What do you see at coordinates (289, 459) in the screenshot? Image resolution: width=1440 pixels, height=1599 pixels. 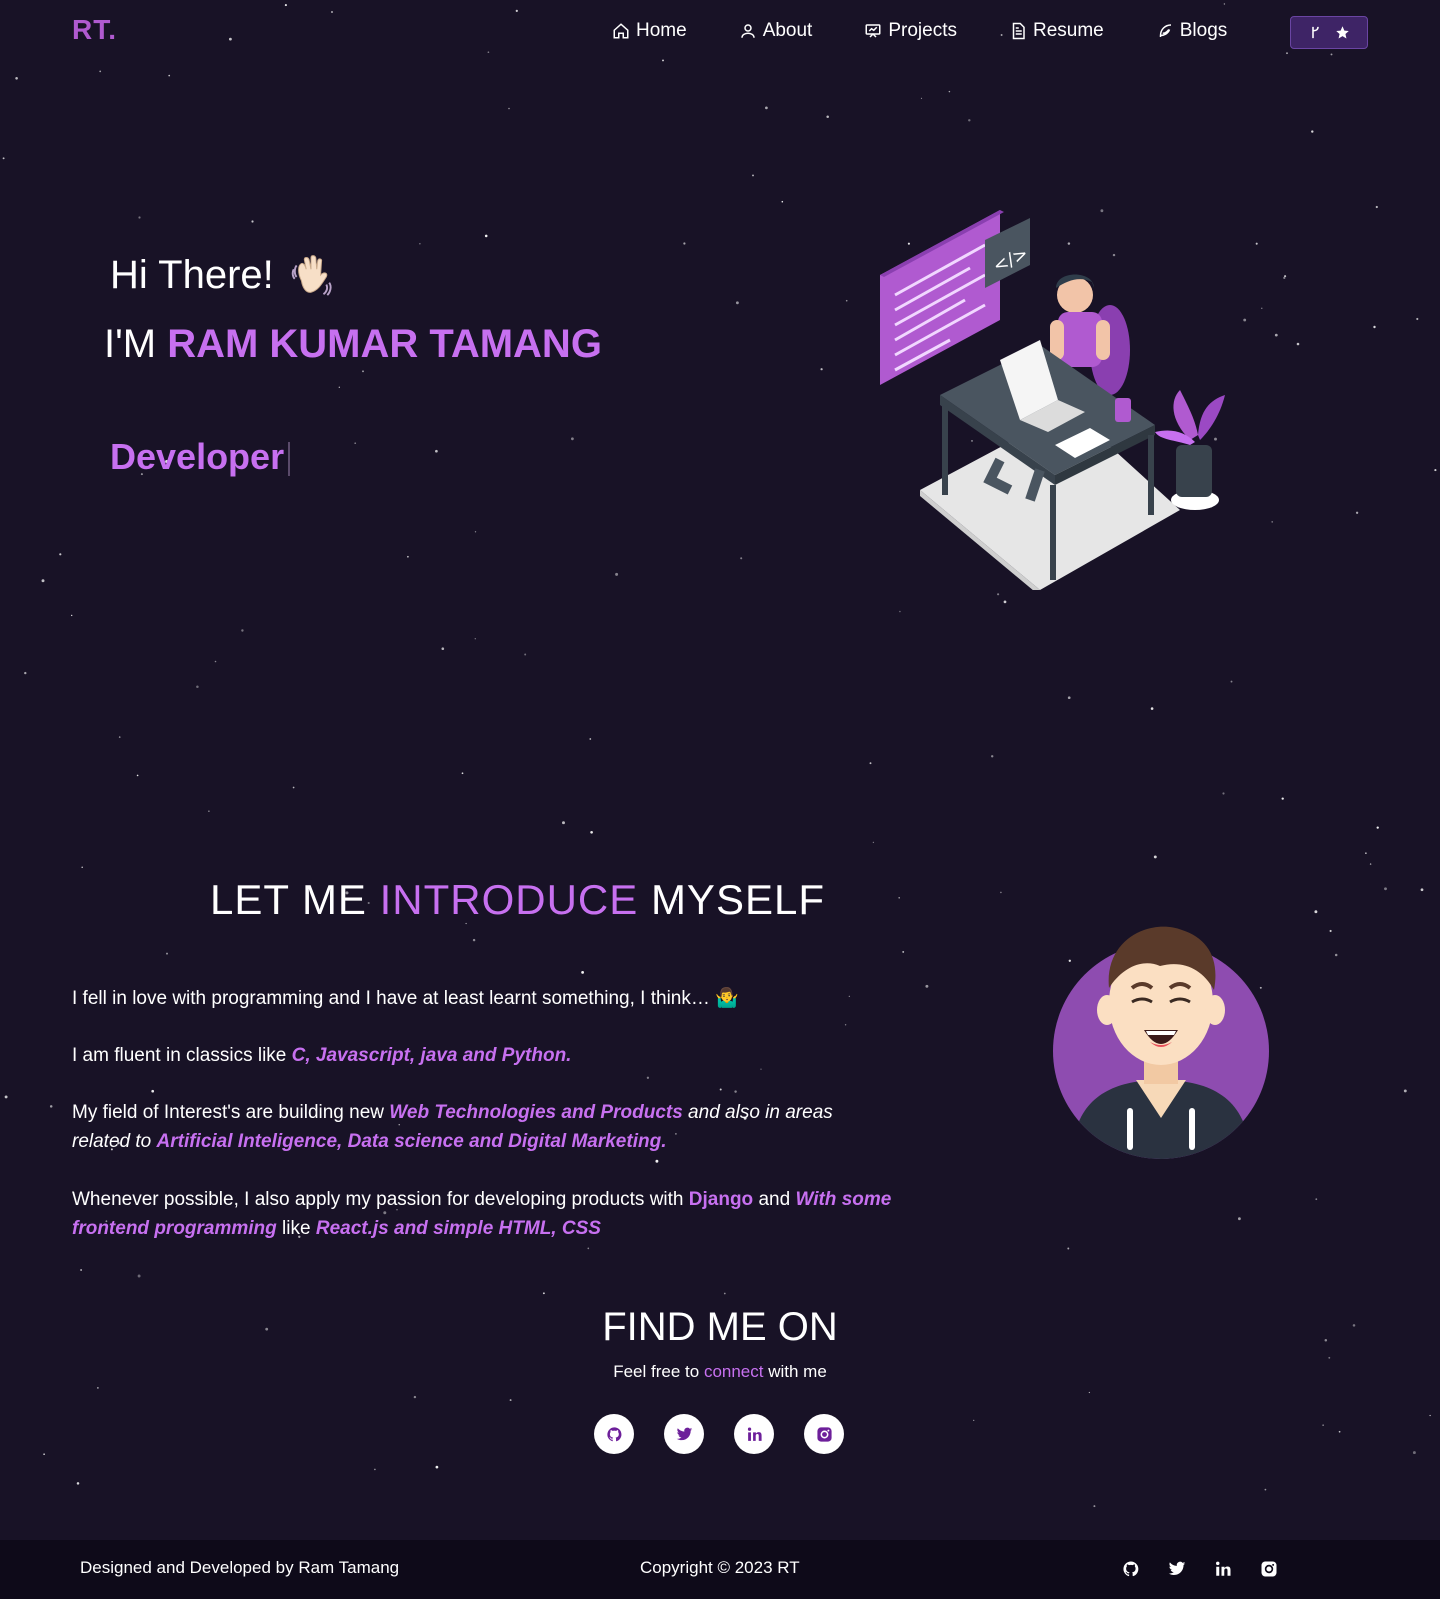 I see `typing-cursor` at bounding box center [289, 459].